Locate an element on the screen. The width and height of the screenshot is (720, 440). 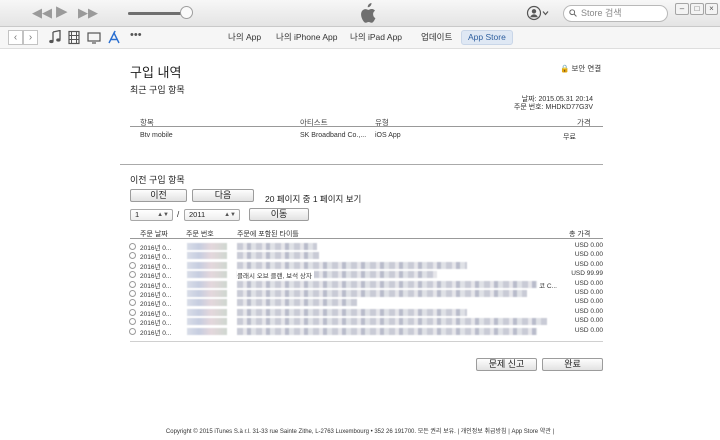
account-icon is located at coordinates (541, 13).